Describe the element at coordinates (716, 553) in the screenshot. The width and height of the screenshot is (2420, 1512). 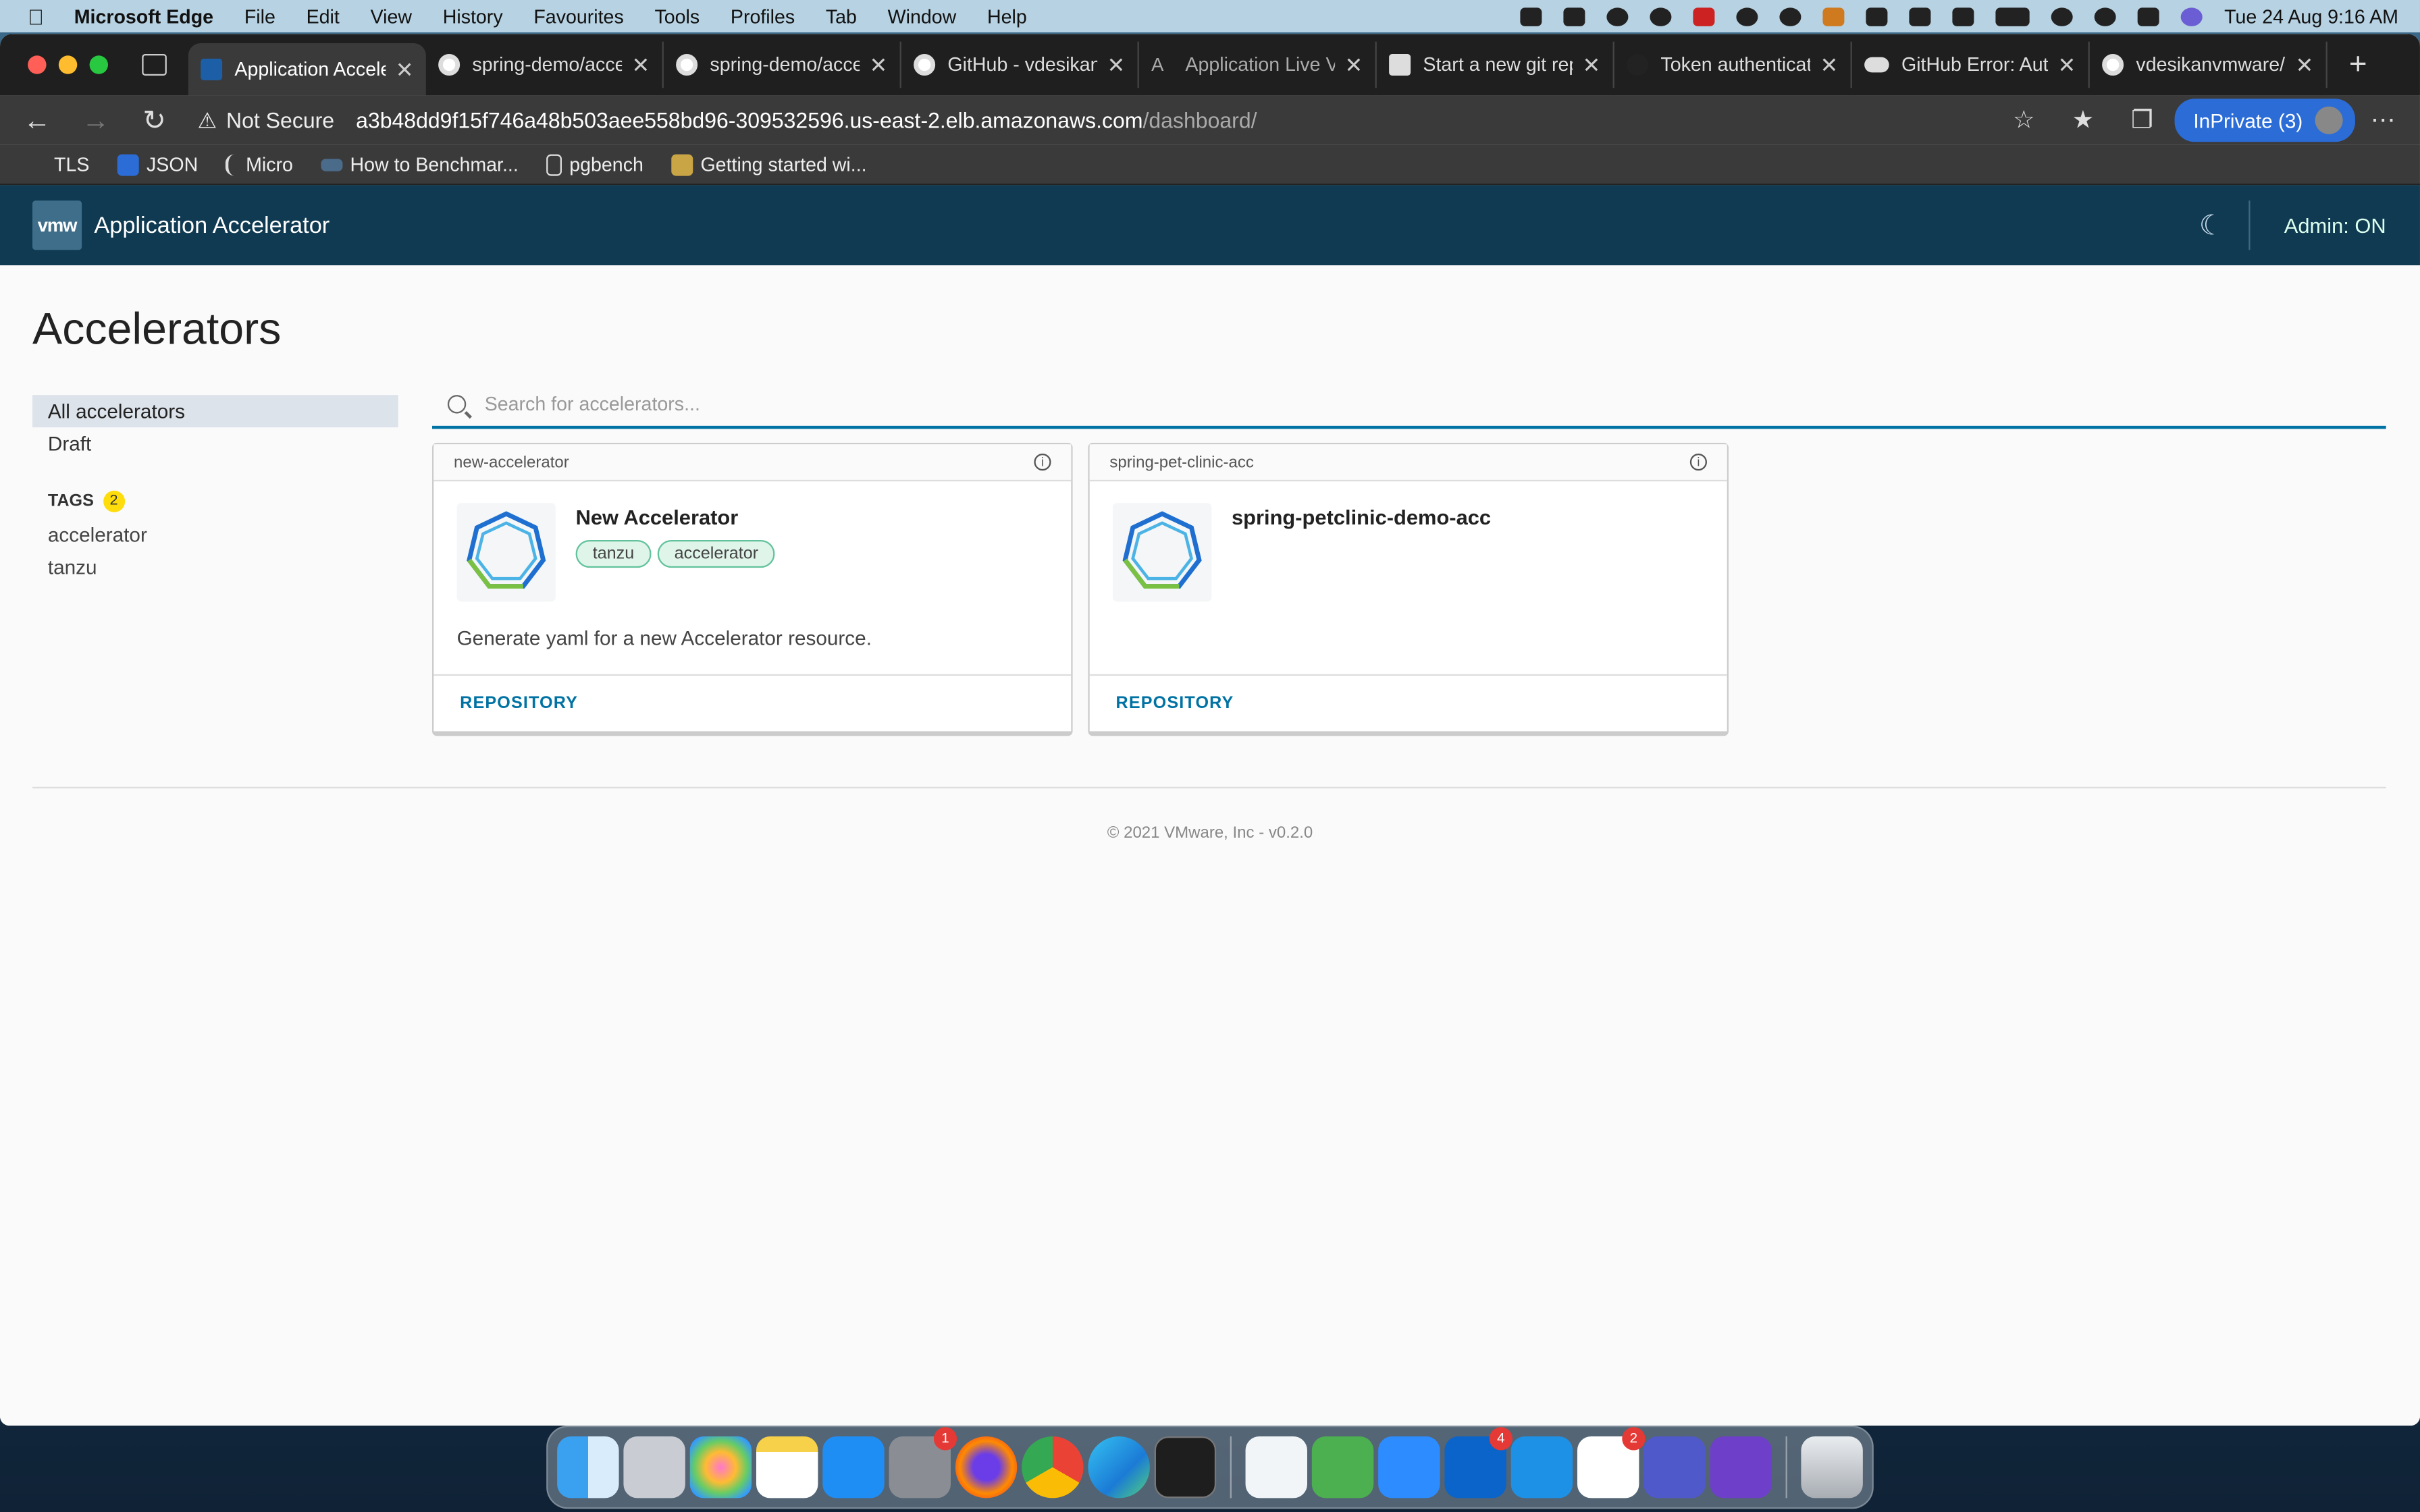
I see `tag-chip: accelerator` at that location.